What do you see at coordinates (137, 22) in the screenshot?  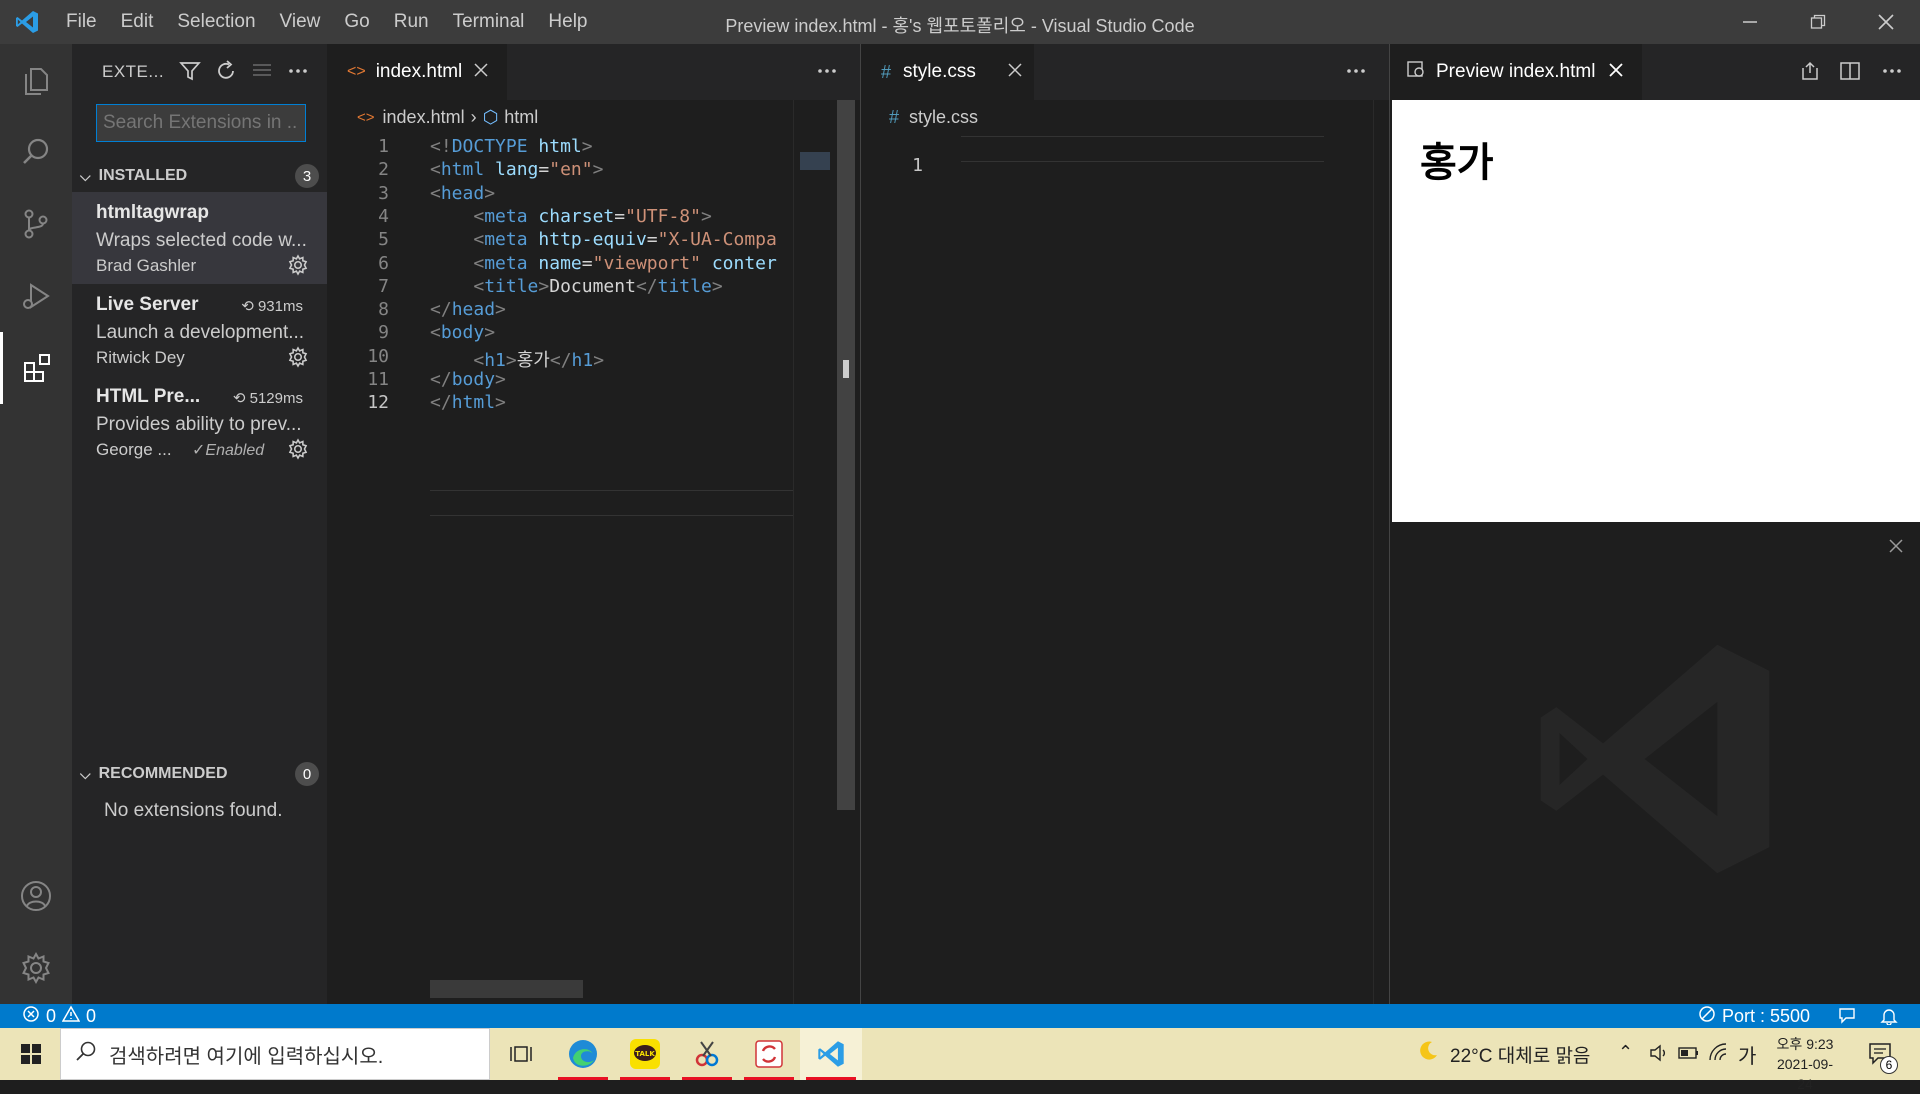 I see `menu-edit: Edit` at bounding box center [137, 22].